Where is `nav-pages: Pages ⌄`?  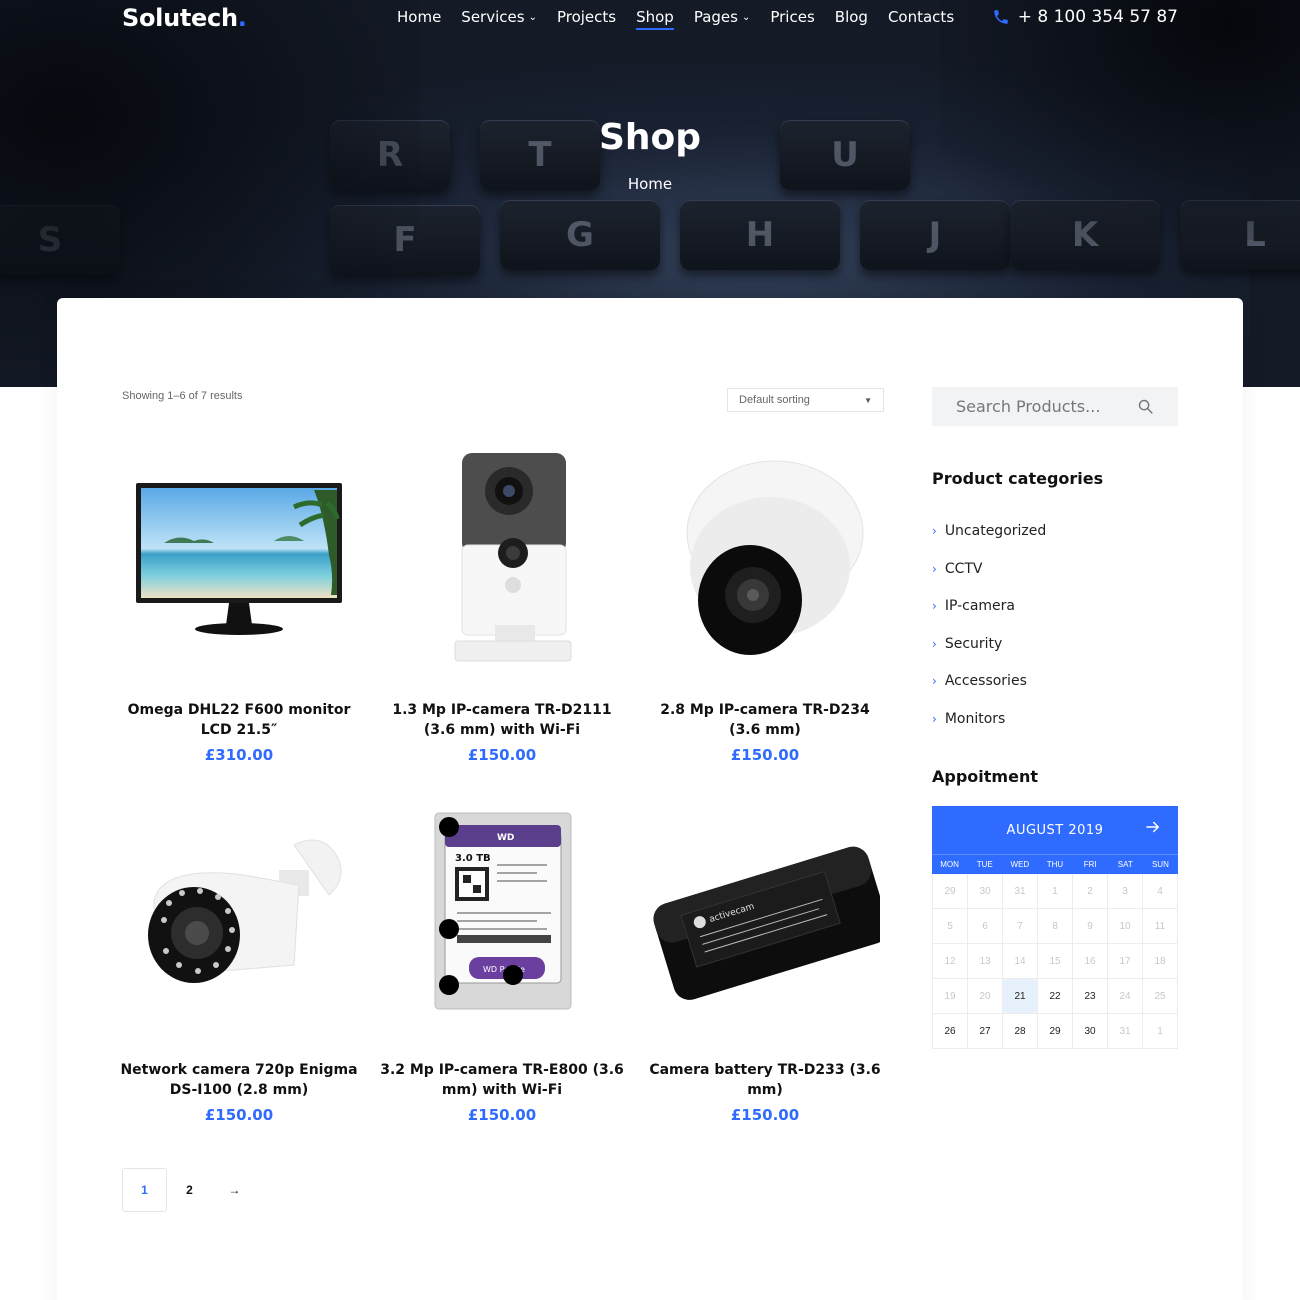 nav-pages: Pages ⌄ is located at coordinates (722, 19).